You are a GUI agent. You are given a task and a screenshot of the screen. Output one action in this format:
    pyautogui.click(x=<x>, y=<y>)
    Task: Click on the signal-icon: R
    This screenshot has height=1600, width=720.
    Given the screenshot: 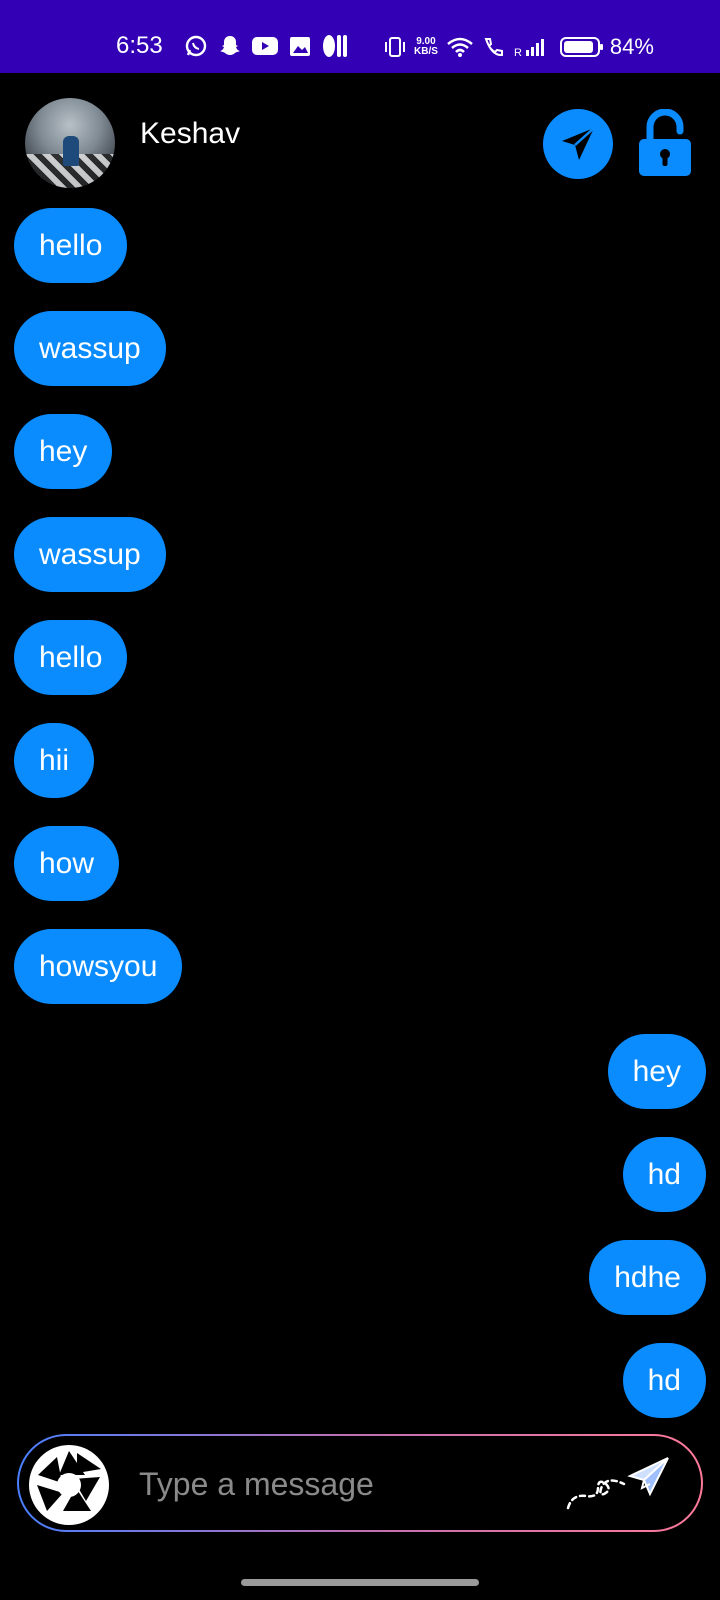 What is the action you would take?
    pyautogui.click(x=529, y=48)
    